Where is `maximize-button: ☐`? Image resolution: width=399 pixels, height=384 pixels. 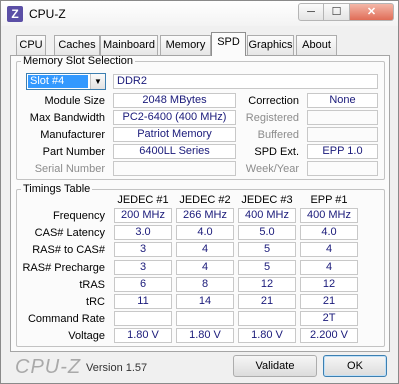
maximize-button: ☐ is located at coordinates (337, 12).